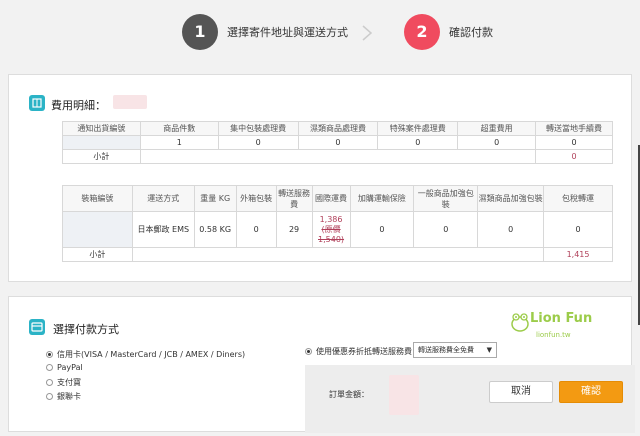  Describe the element at coordinates (497, 128) in the screenshot. I see `col-header: 超重費用` at that location.